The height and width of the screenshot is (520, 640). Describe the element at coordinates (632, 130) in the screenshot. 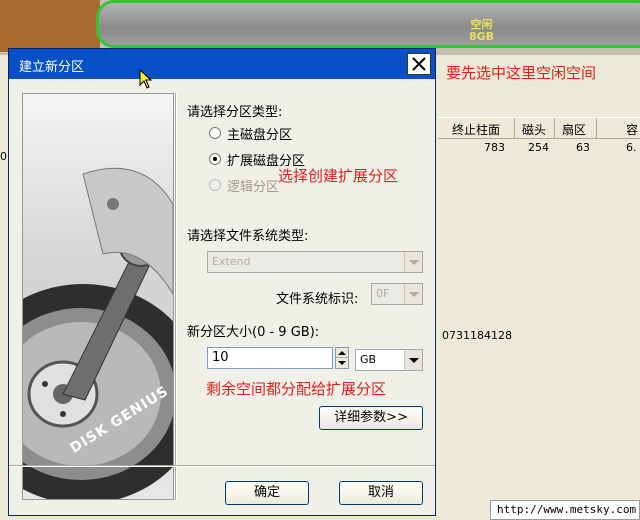

I see `column-capacity: 容` at that location.